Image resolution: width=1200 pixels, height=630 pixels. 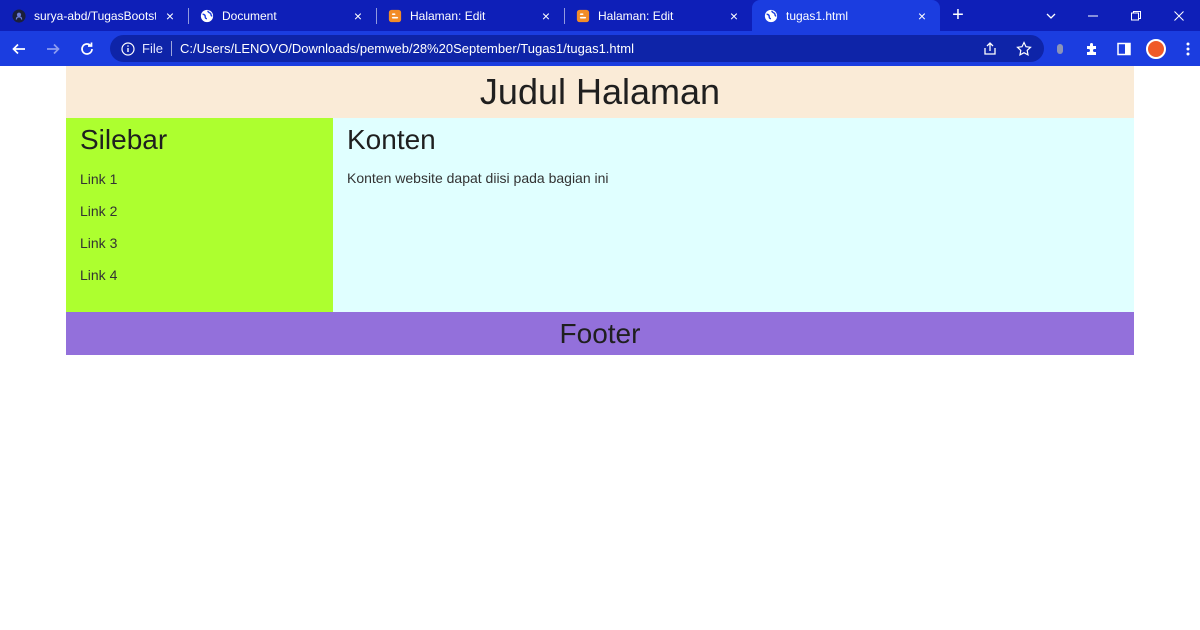 I want to click on reload-button, so click(x=87, y=49).